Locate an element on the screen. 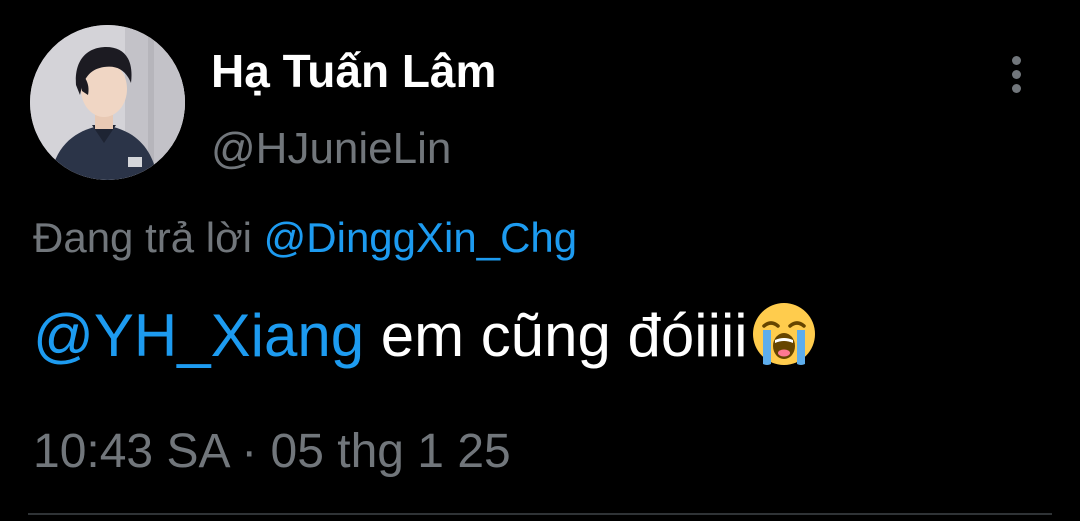 The image size is (1080, 521). replying-to-mention: @DinggXin_Chg is located at coordinates (420, 237).